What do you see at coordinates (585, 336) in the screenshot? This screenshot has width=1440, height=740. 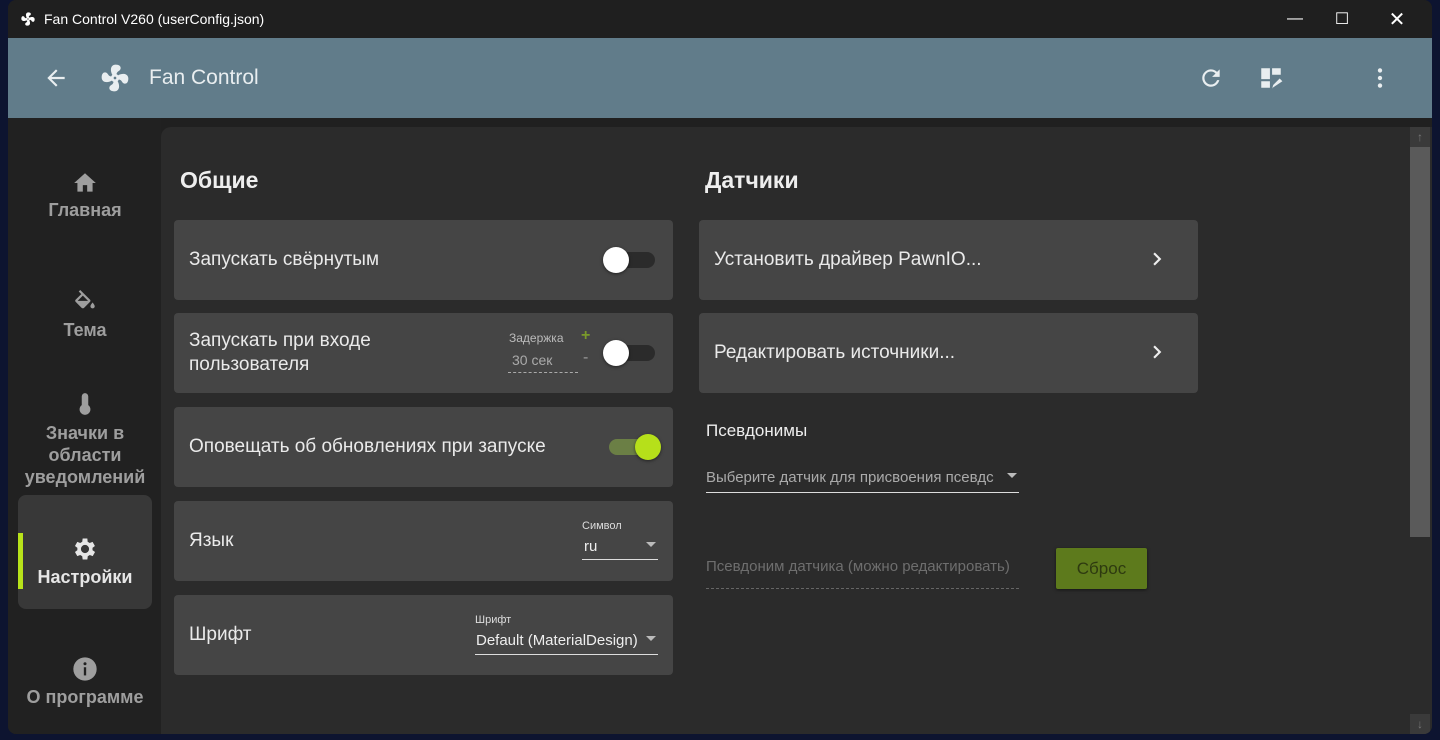 I see `delay-increase-button: +` at bounding box center [585, 336].